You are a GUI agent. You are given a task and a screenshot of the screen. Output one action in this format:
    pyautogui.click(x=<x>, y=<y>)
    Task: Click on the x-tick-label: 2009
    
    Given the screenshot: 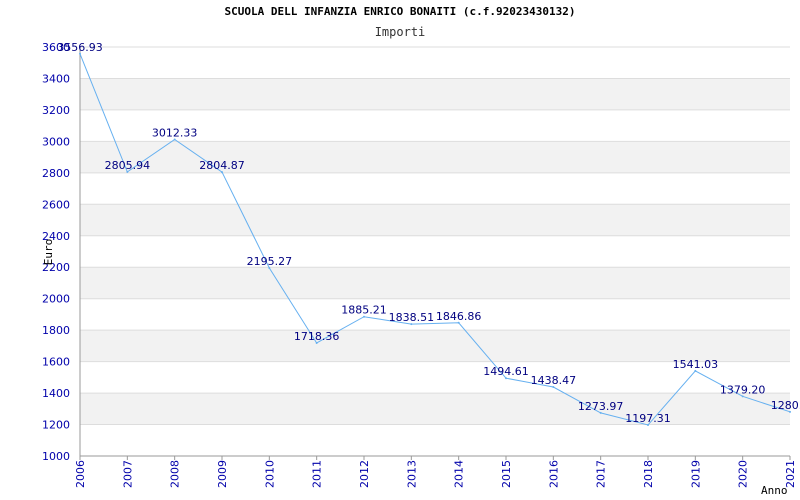 What is the action you would take?
    pyautogui.click(x=222, y=474)
    